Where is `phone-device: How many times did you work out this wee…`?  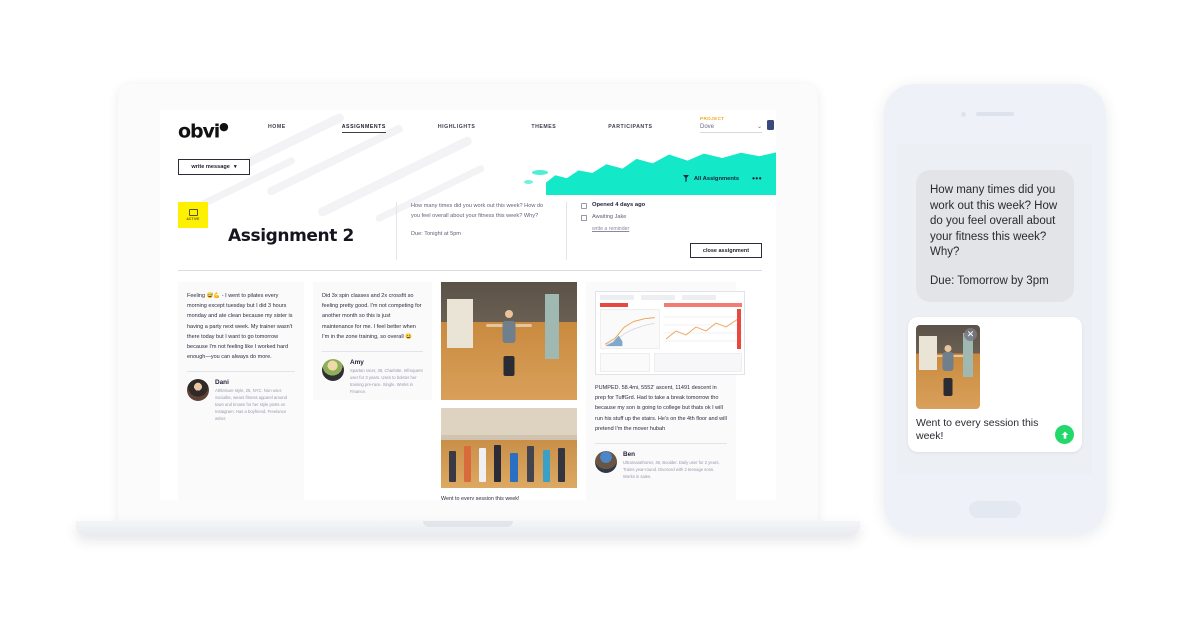
phone-device: How many times did you work out this wee… is located at coordinates (995, 309).